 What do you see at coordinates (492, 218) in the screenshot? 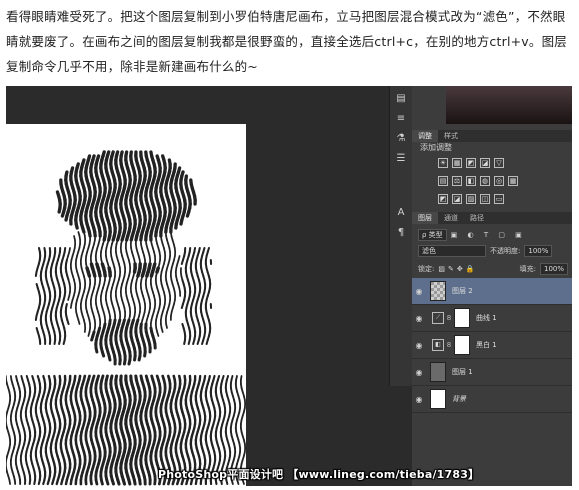
I see `layers-tabbar: 图层 通道 路径` at bounding box center [492, 218].